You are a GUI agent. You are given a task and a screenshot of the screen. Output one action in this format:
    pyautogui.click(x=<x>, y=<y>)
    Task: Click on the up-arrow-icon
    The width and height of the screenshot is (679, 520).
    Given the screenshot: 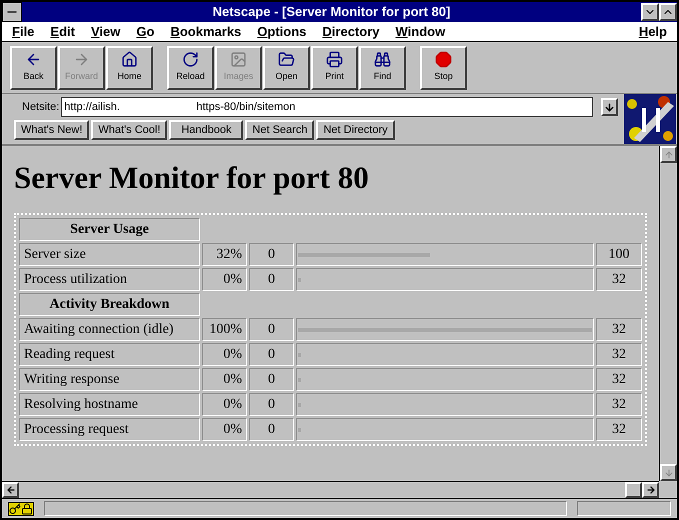 What is the action you would take?
    pyautogui.click(x=669, y=155)
    